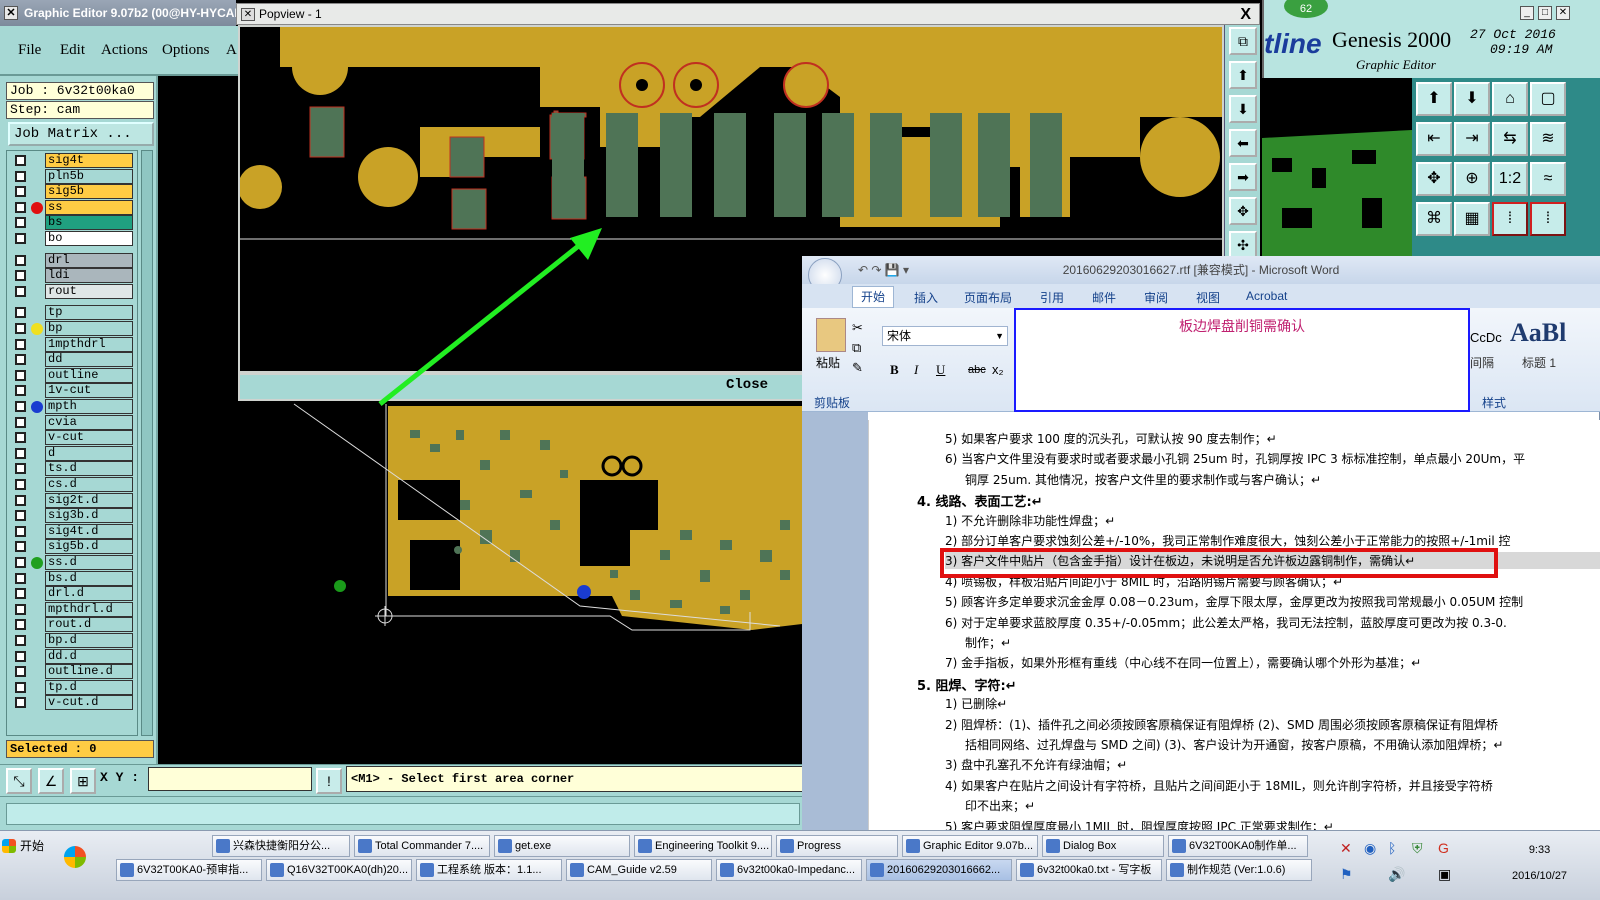  What do you see at coordinates (1243, 245) in the screenshot?
I see `zoom-out-icon: ✣` at bounding box center [1243, 245].